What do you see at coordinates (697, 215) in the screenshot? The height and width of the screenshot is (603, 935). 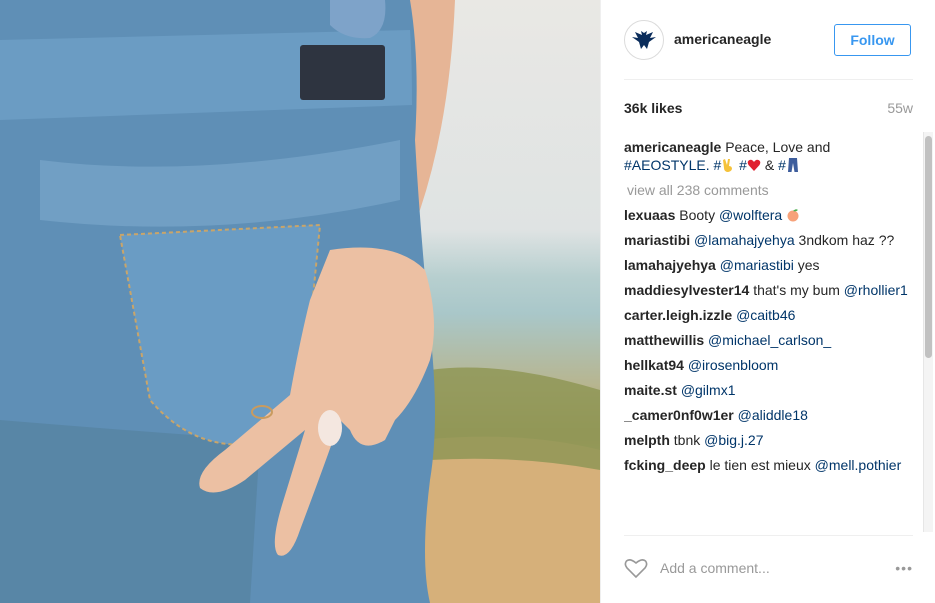 I see `comment-text: Booty` at bounding box center [697, 215].